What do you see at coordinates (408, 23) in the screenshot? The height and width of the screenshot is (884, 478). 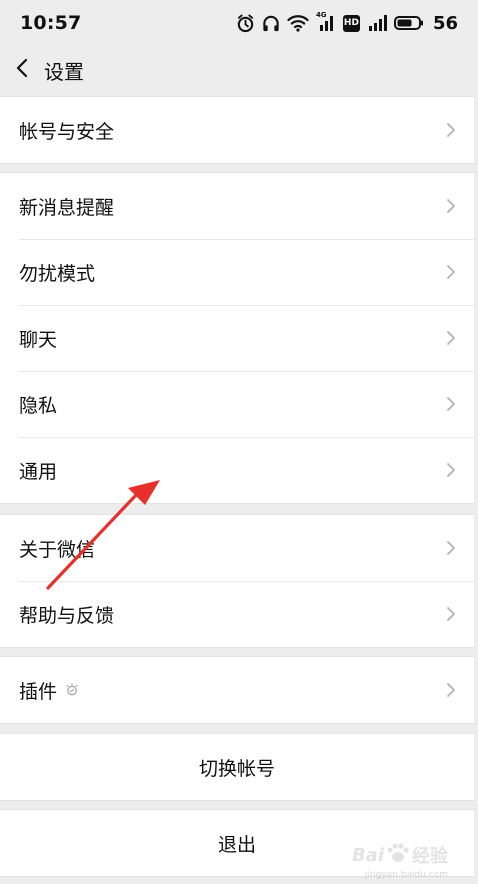 I see `battery-icon` at bounding box center [408, 23].